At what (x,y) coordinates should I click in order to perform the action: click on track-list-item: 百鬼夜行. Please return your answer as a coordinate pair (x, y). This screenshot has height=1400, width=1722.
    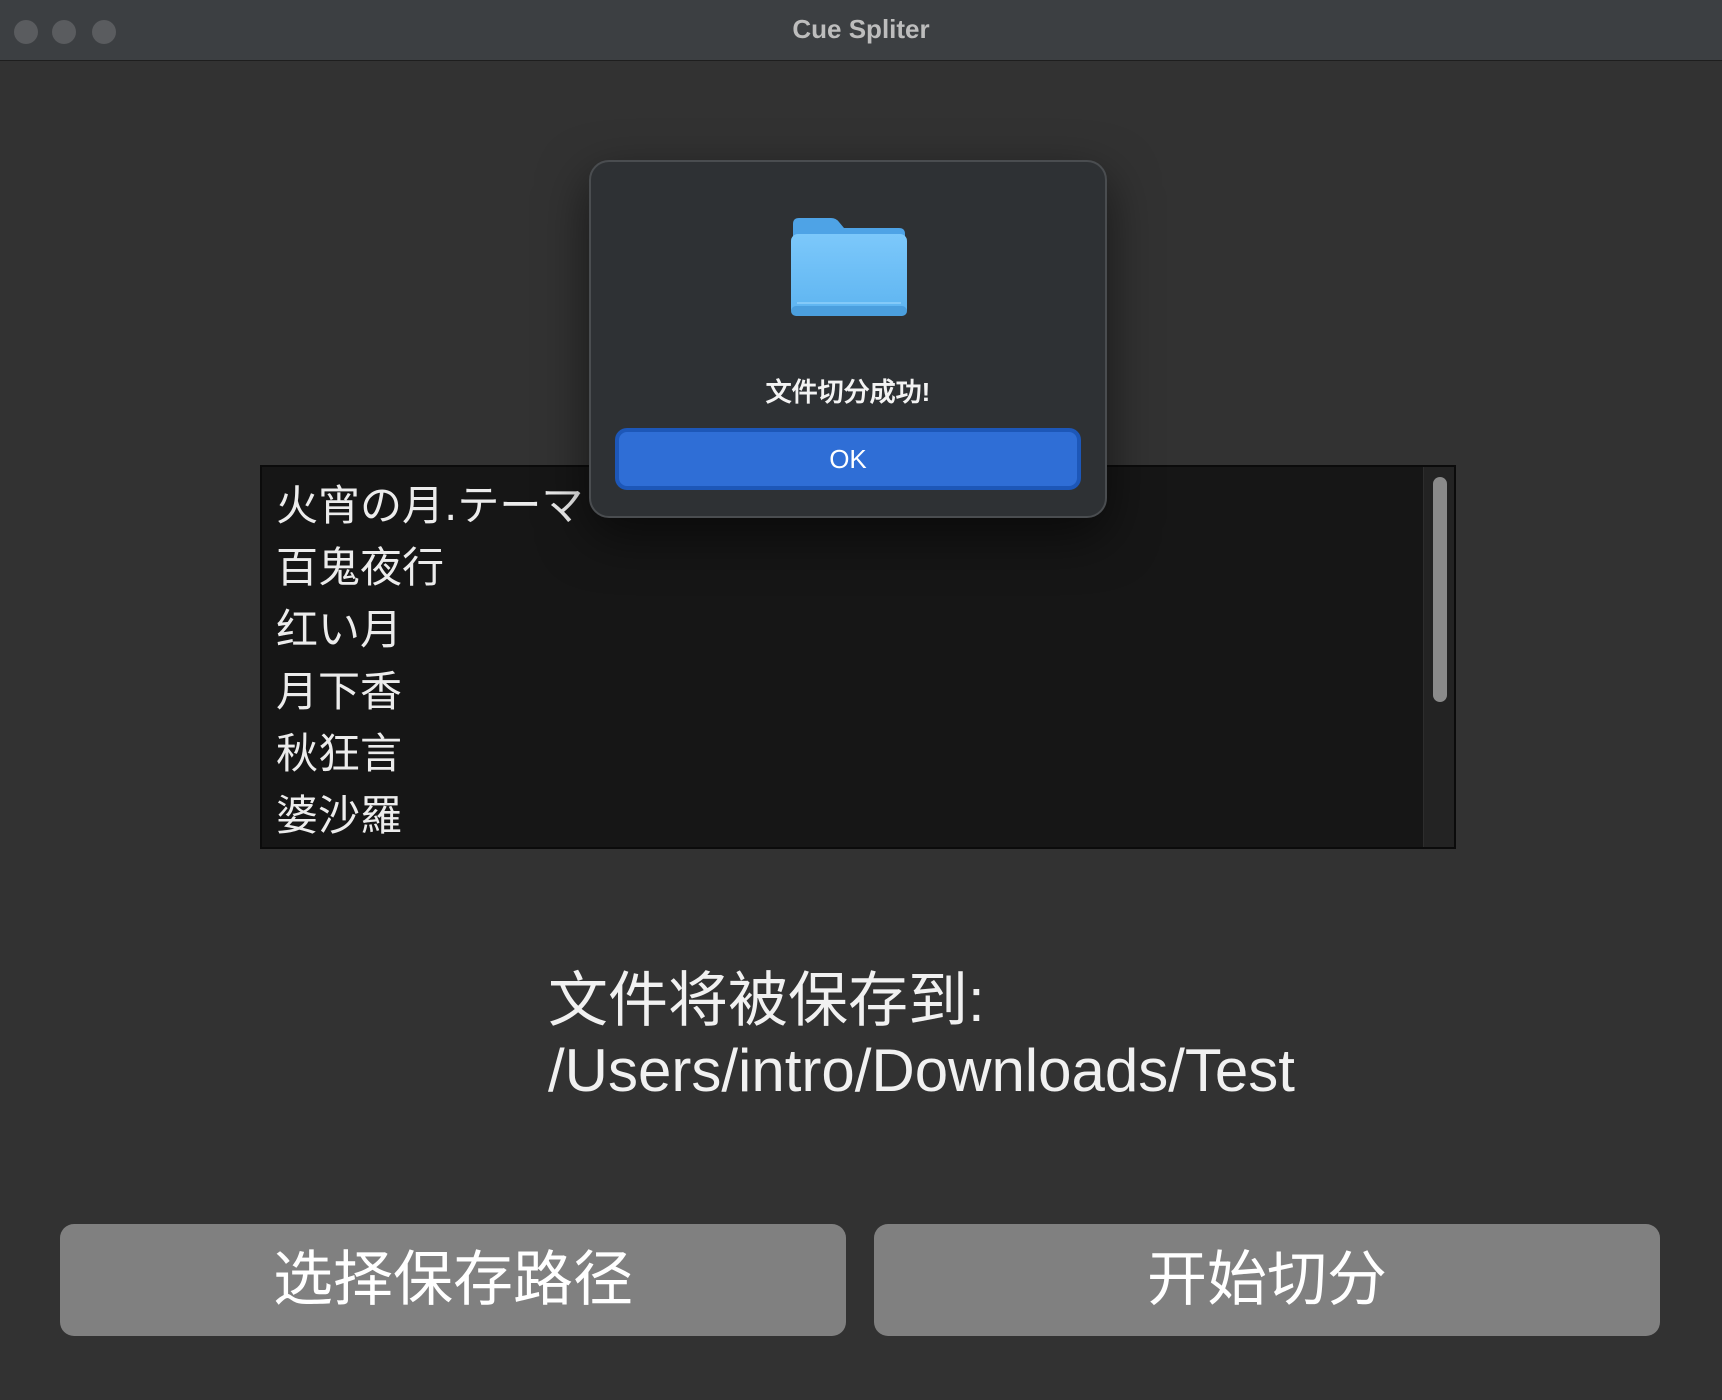
    Looking at the image, I should click on (429, 568).